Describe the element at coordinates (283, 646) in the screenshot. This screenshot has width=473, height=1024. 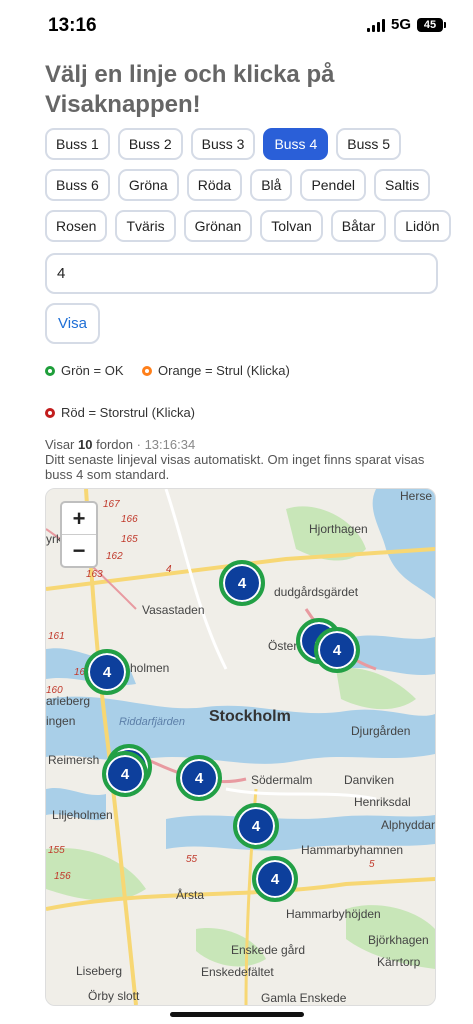
I see `map-label-ostermalm: Öster` at that location.